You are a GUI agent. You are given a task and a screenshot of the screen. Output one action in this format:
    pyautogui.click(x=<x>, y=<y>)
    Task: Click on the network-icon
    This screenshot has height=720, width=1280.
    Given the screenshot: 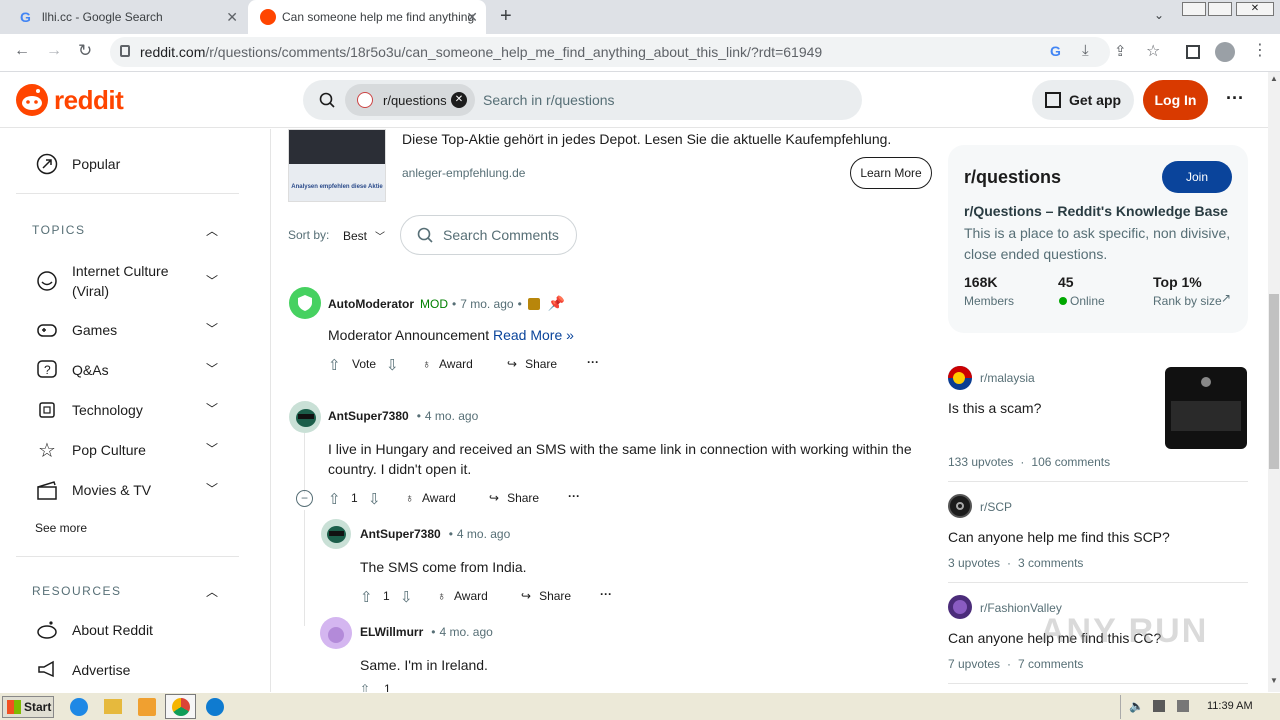 What is the action you would take?
    pyautogui.click(x=1159, y=706)
    